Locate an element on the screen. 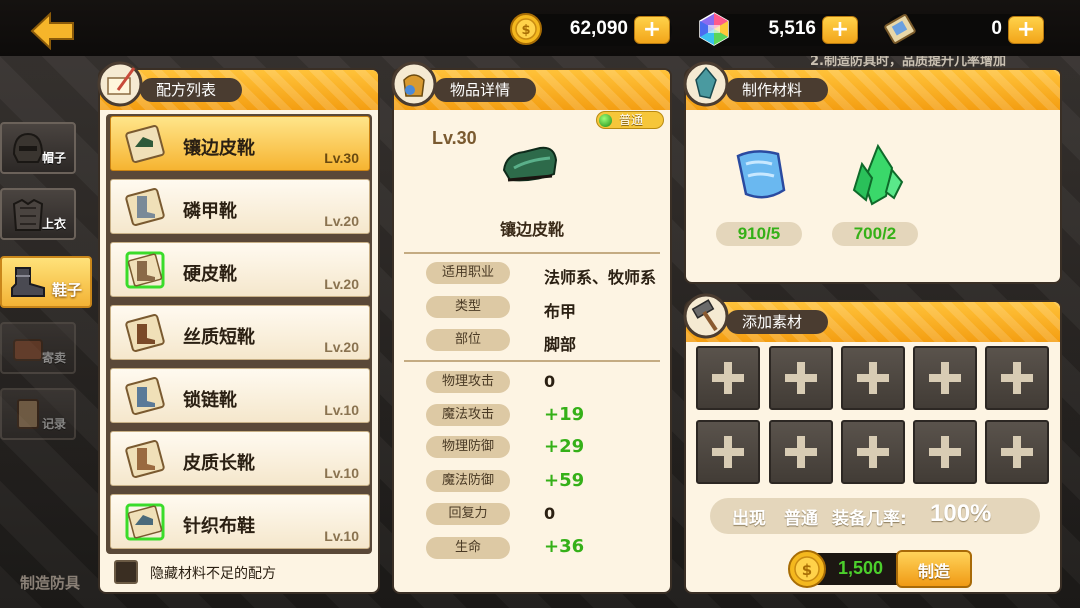 The image size is (1080, 608). ticket-value: 0 is located at coordinates (996, 28).